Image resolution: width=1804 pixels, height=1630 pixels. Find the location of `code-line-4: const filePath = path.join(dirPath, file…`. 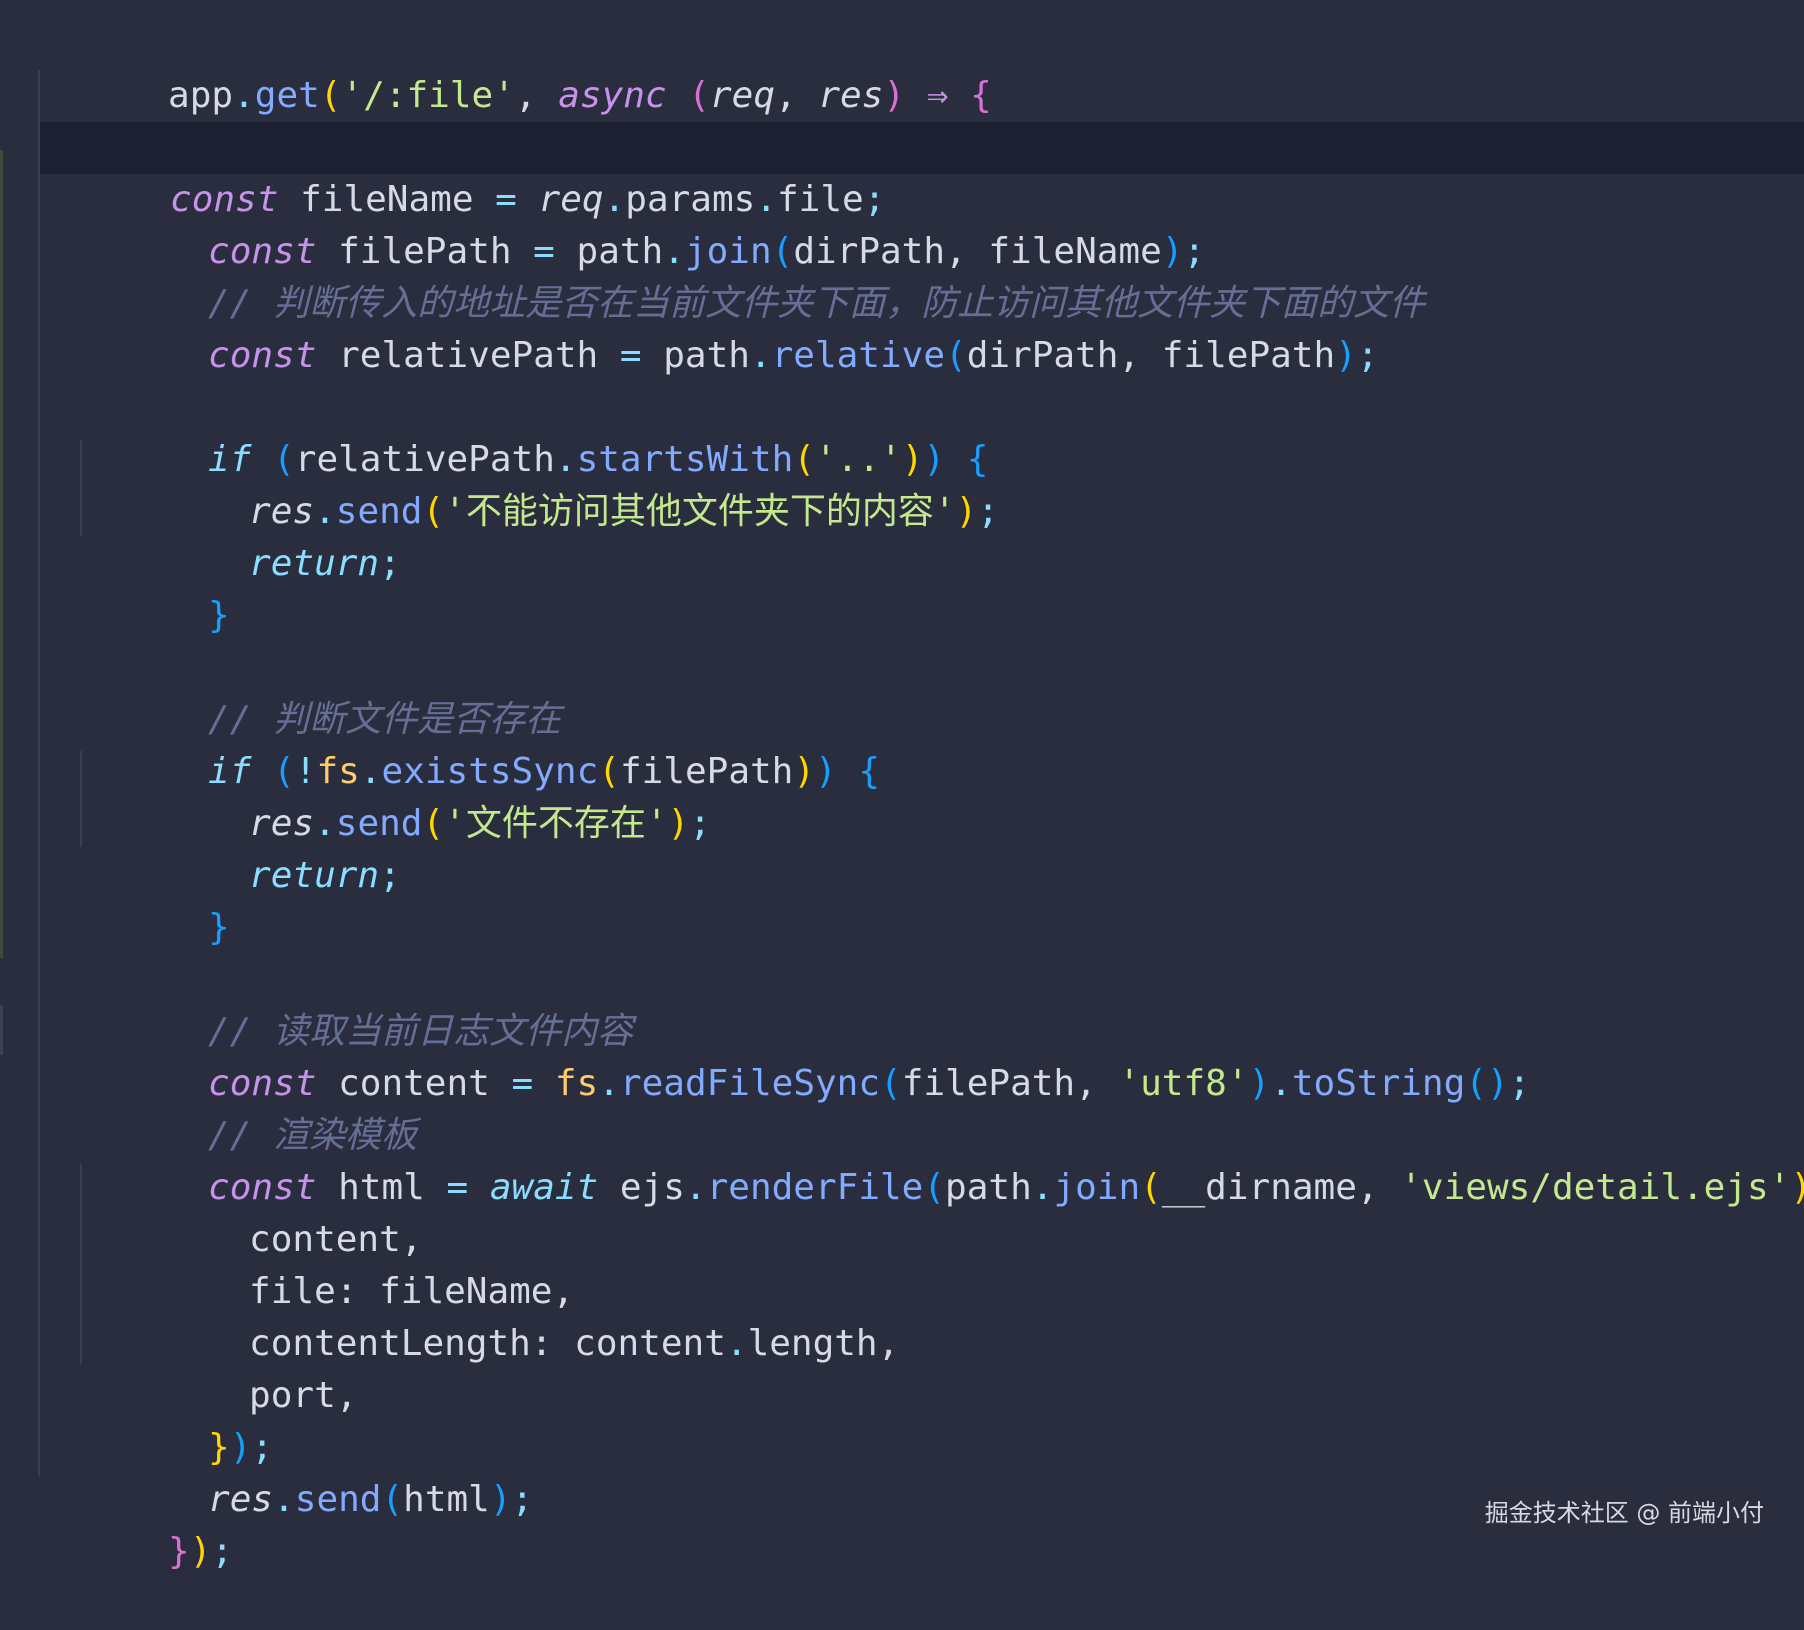

code-line-4: const filePath = path.join(dirPath, file… is located at coordinates (902, 223).